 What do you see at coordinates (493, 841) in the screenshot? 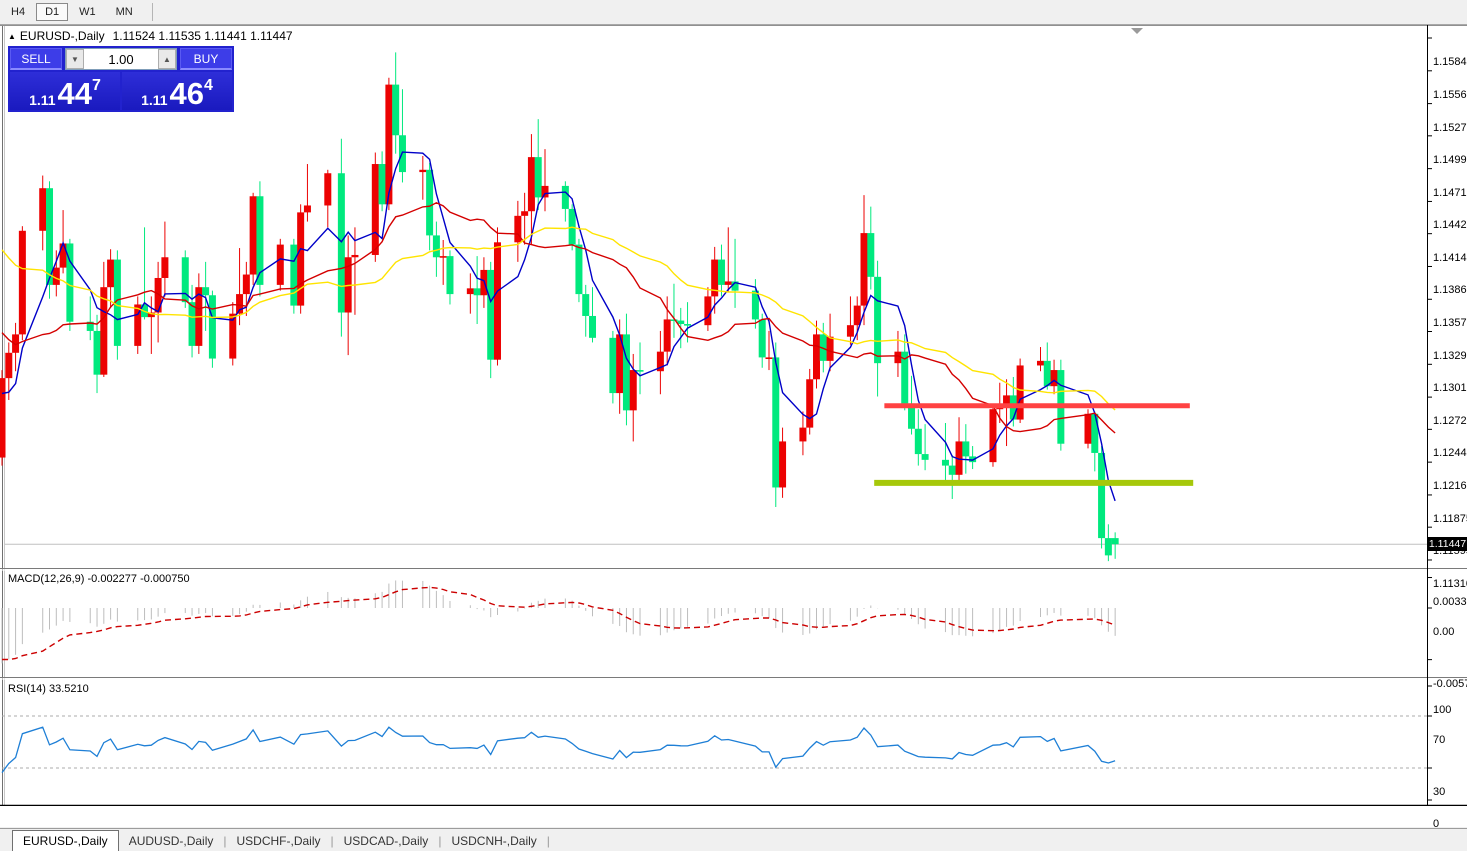
I see `tab-usdcnh-daily: USDCNH-,Daily` at bounding box center [493, 841].